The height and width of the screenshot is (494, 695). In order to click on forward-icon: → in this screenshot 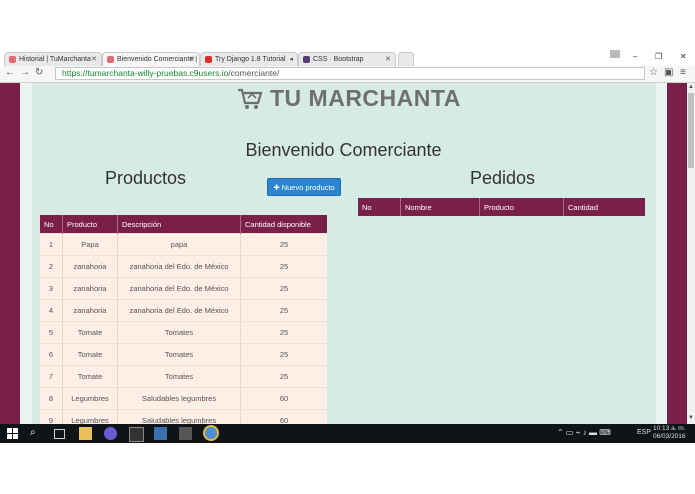, I will do `click(25, 72)`.